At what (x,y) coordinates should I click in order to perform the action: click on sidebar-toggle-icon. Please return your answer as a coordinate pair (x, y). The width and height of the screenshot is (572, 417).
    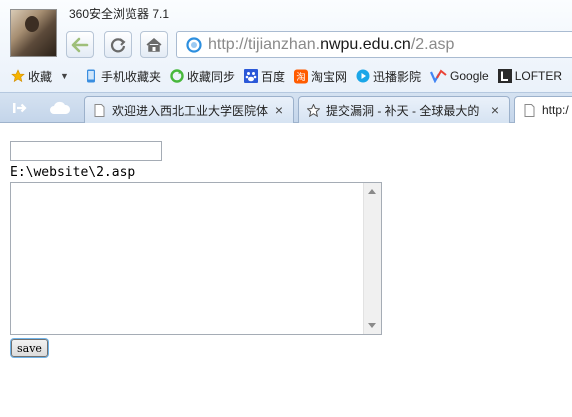
    Looking at the image, I should click on (20, 108).